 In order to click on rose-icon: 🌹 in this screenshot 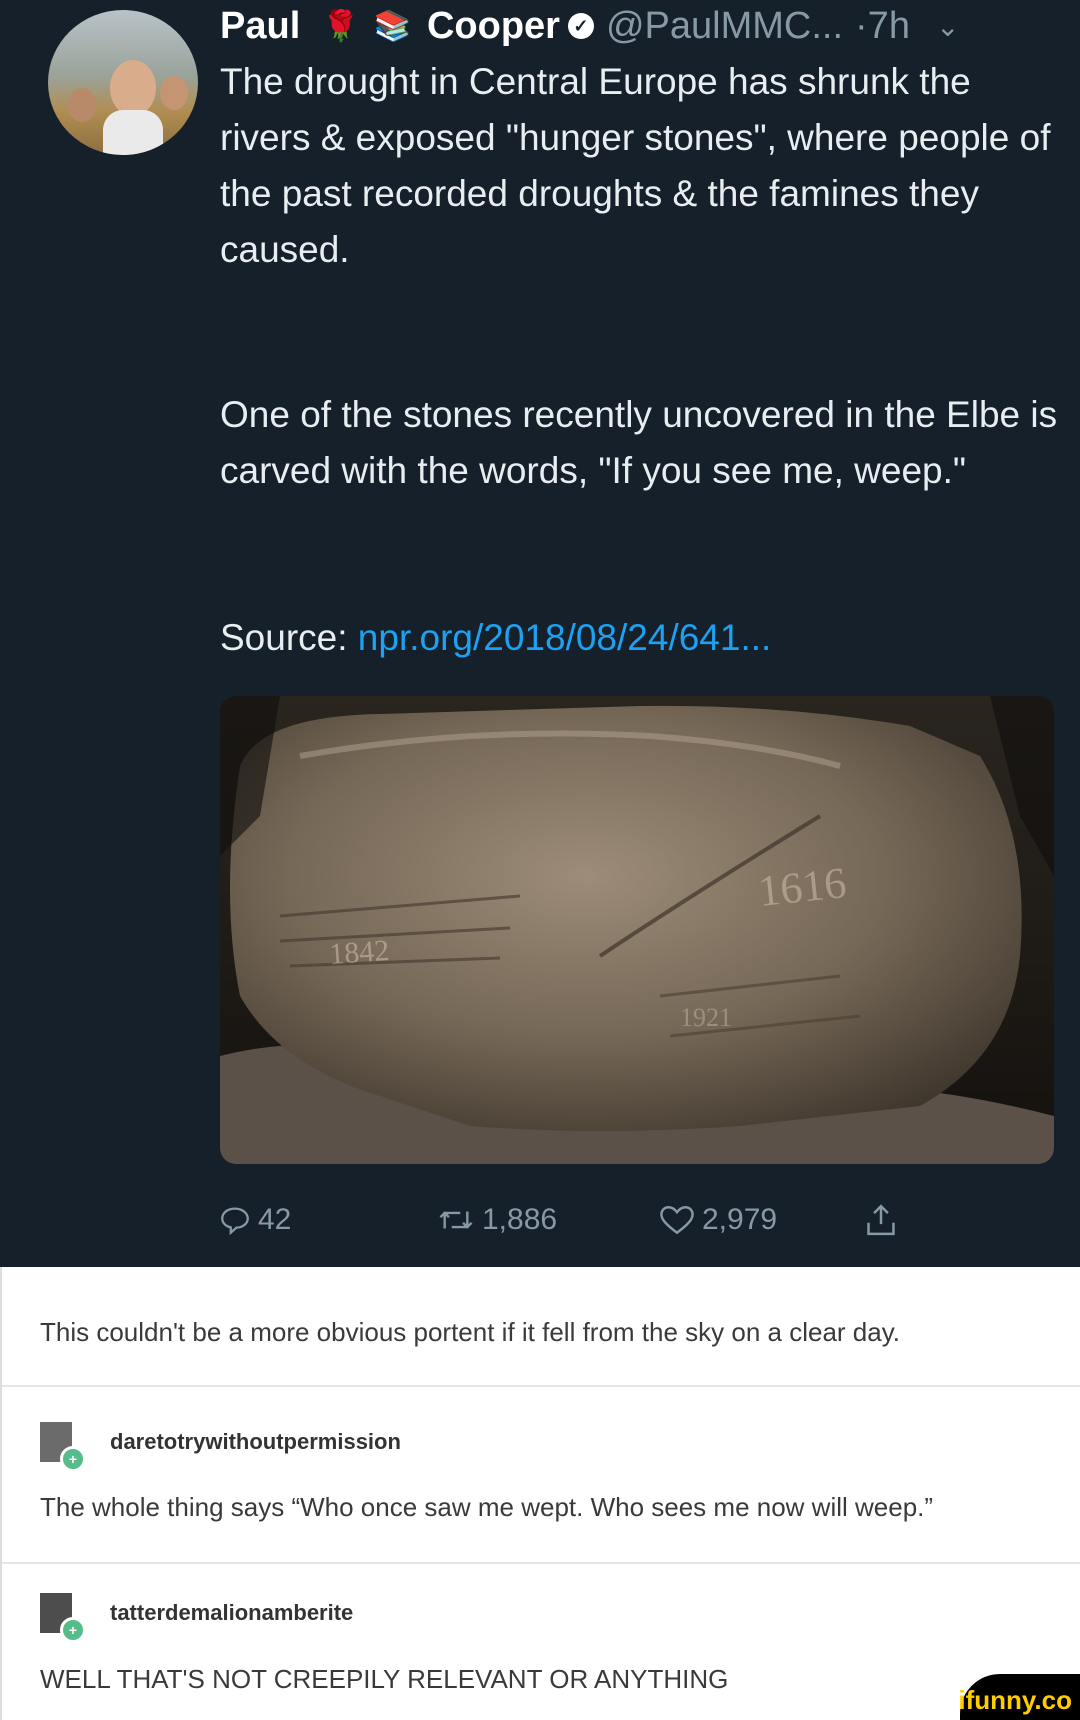, I will do `click(341, 26)`.